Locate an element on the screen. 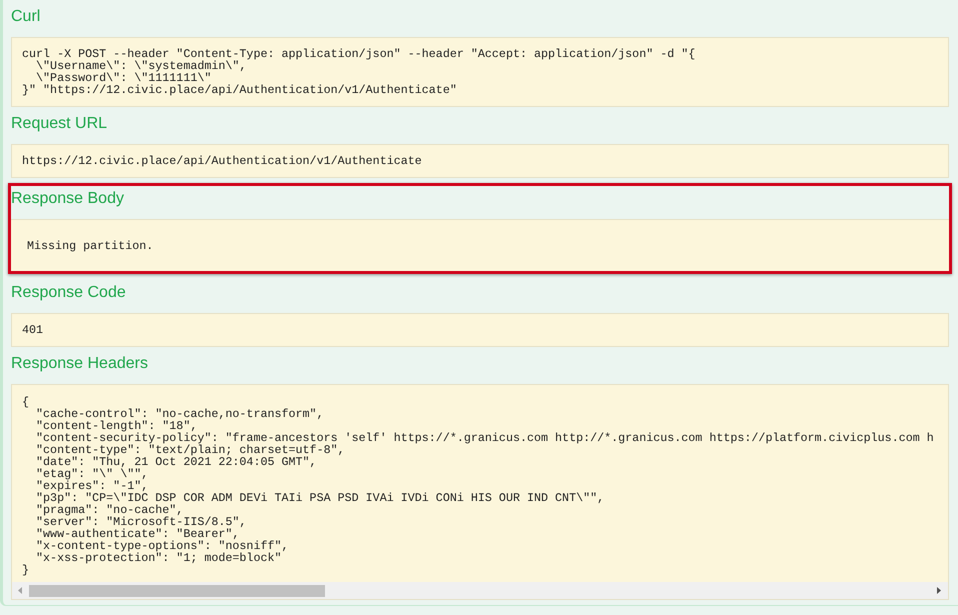 This screenshot has width=958, height=615. section-heading: Curl is located at coordinates (26, 17).